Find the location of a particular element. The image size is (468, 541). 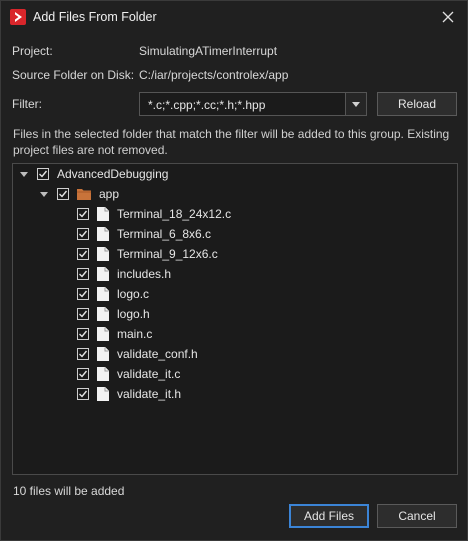

tree-folder-row: app is located at coordinates (79, 194).